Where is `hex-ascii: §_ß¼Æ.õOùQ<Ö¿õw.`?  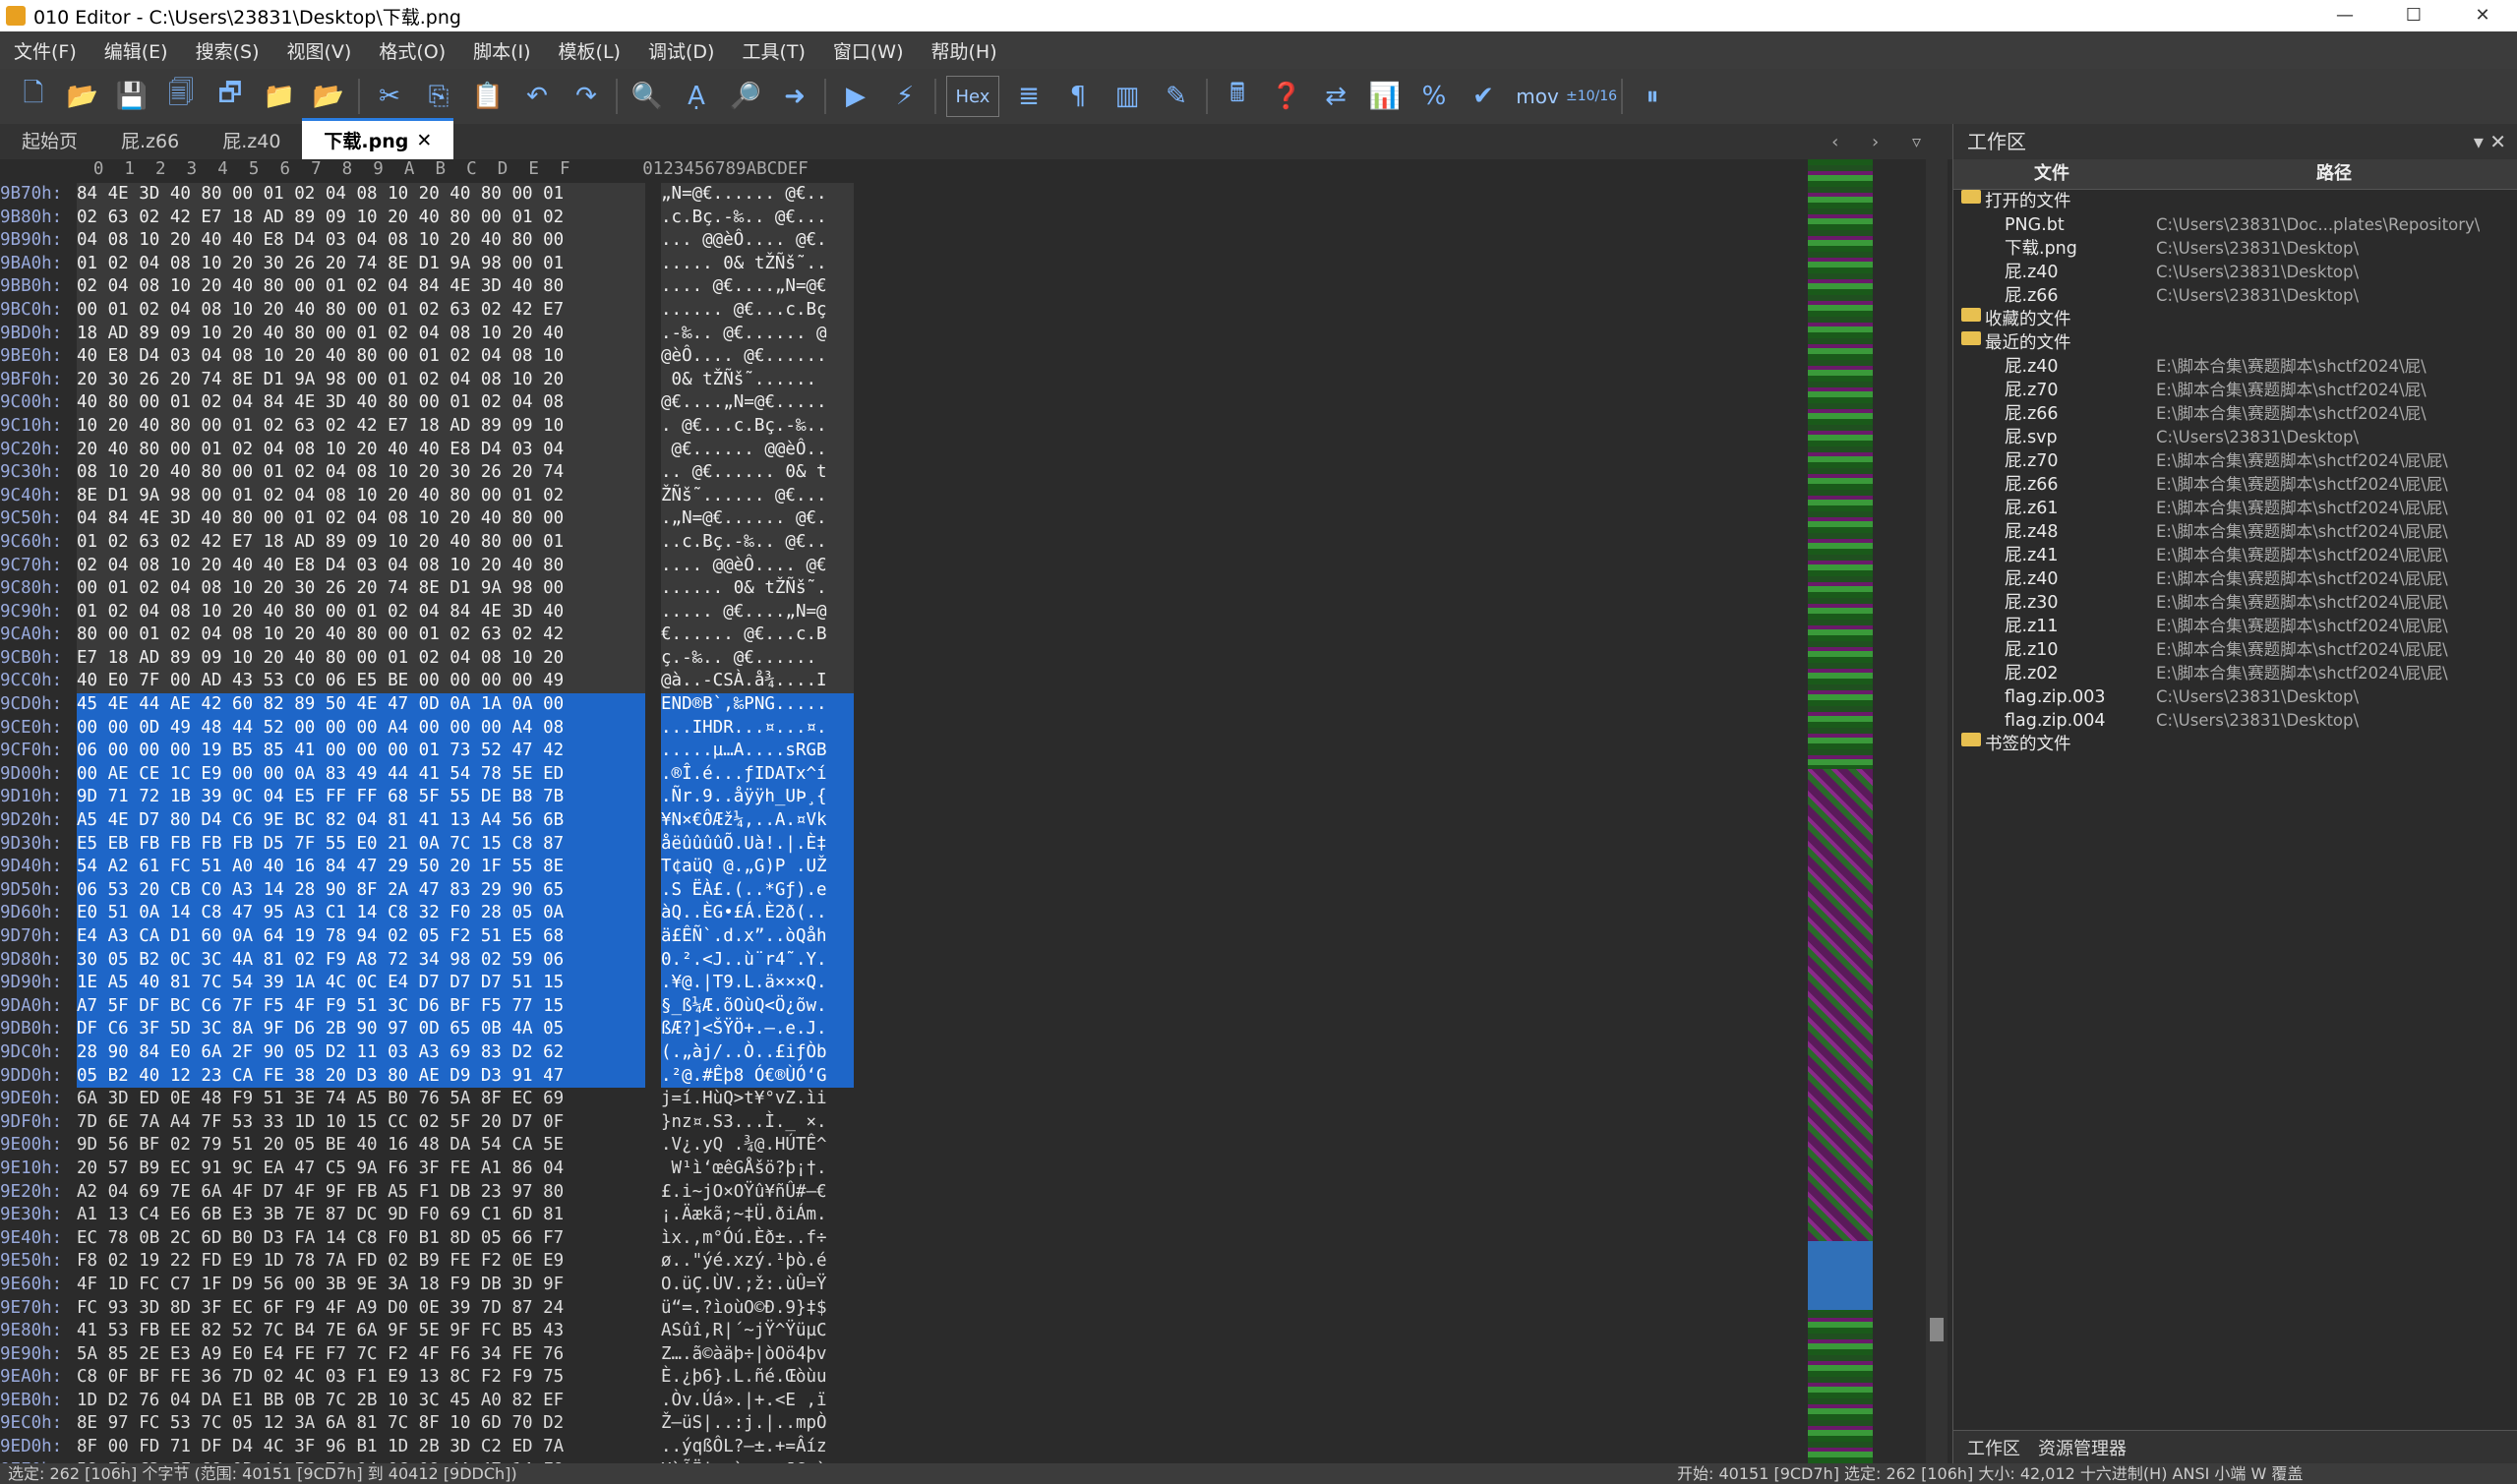 hex-ascii: §_ß¼Æ.õOùQ<Ö¿õw. is located at coordinates (758, 1006).